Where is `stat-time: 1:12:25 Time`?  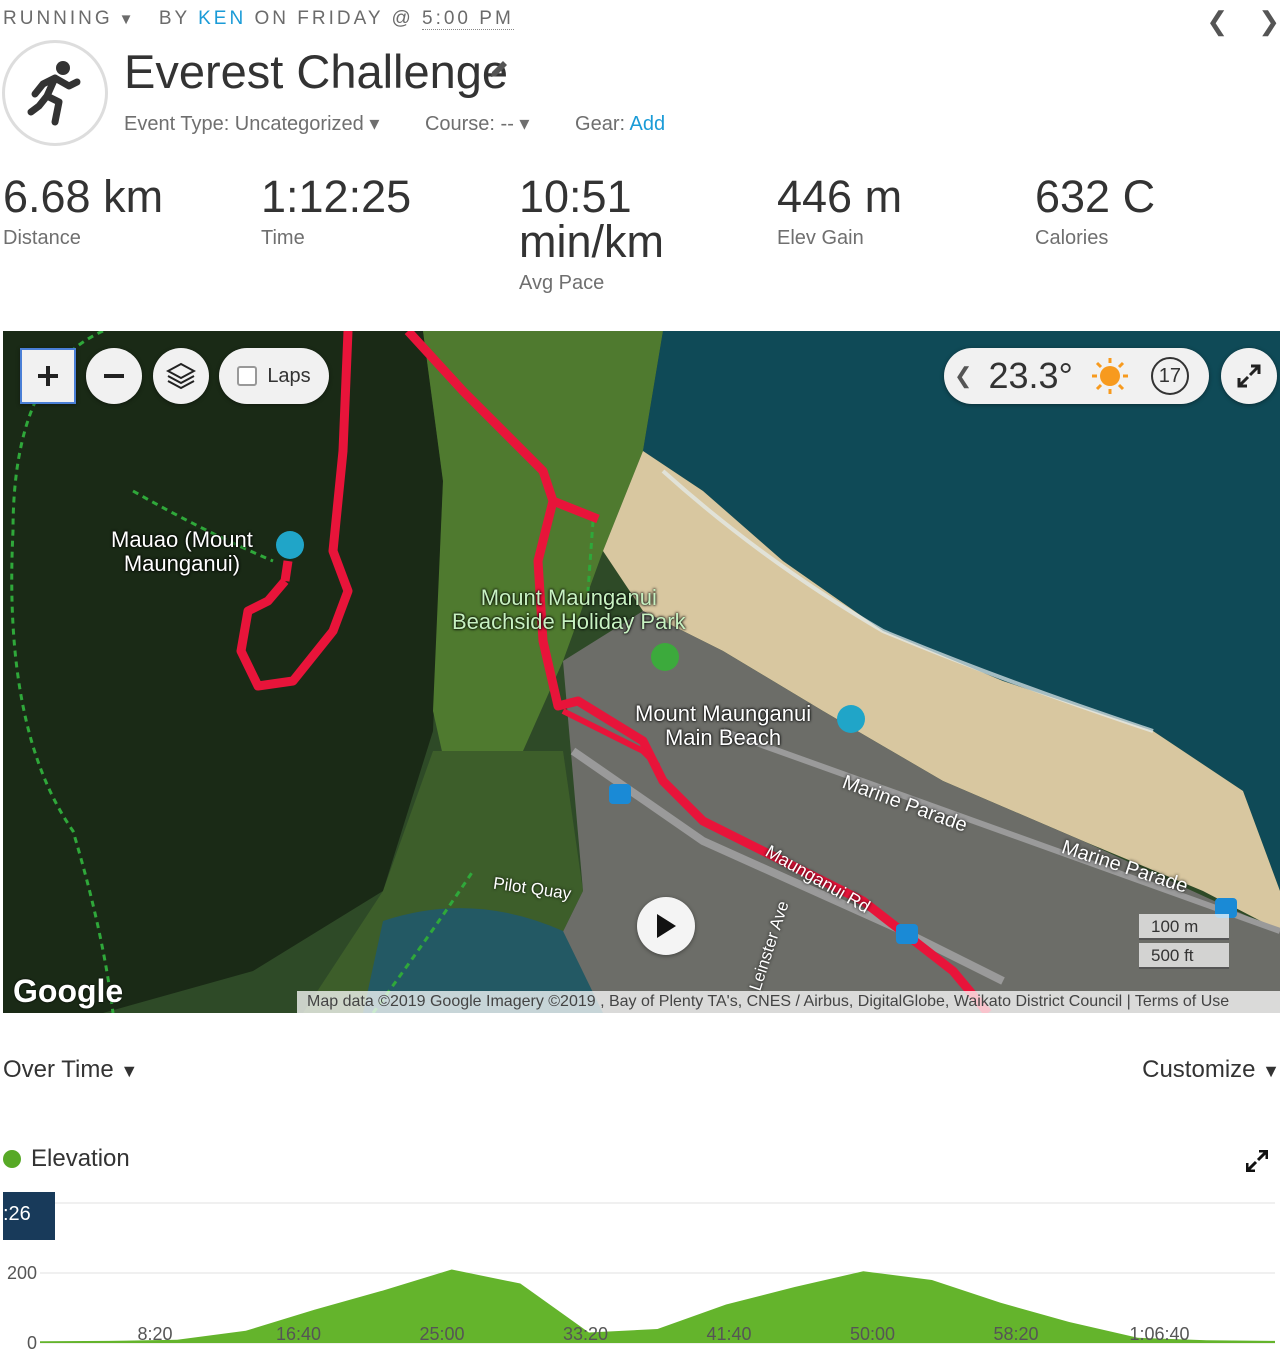
stat-time: 1:12:25 Time is located at coordinates (336, 210).